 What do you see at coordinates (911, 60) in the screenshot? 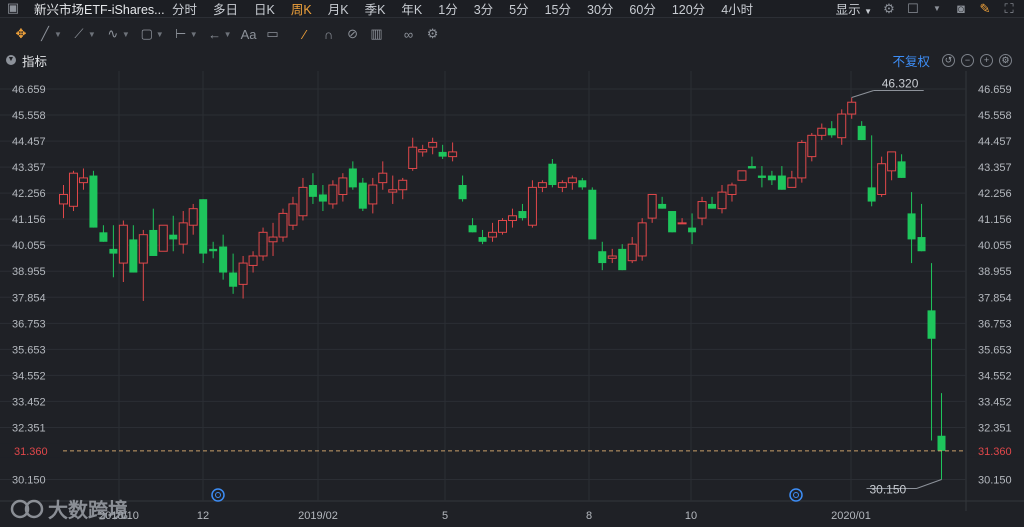
I see `adjust-toggle: 不复权` at bounding box center [911, 60].